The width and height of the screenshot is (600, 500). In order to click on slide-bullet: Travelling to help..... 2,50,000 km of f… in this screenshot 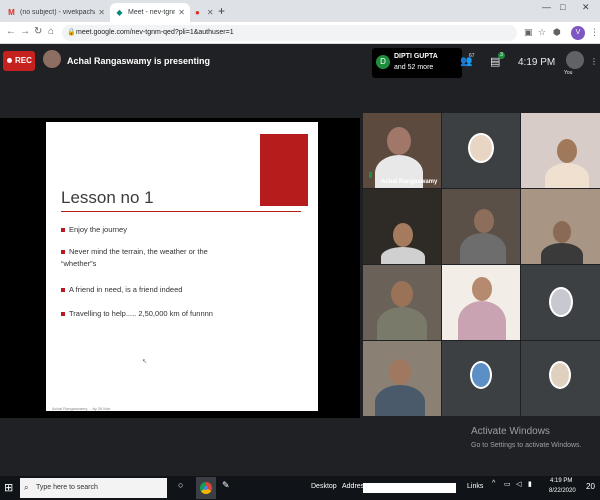, I will do `click(176, 314)`.